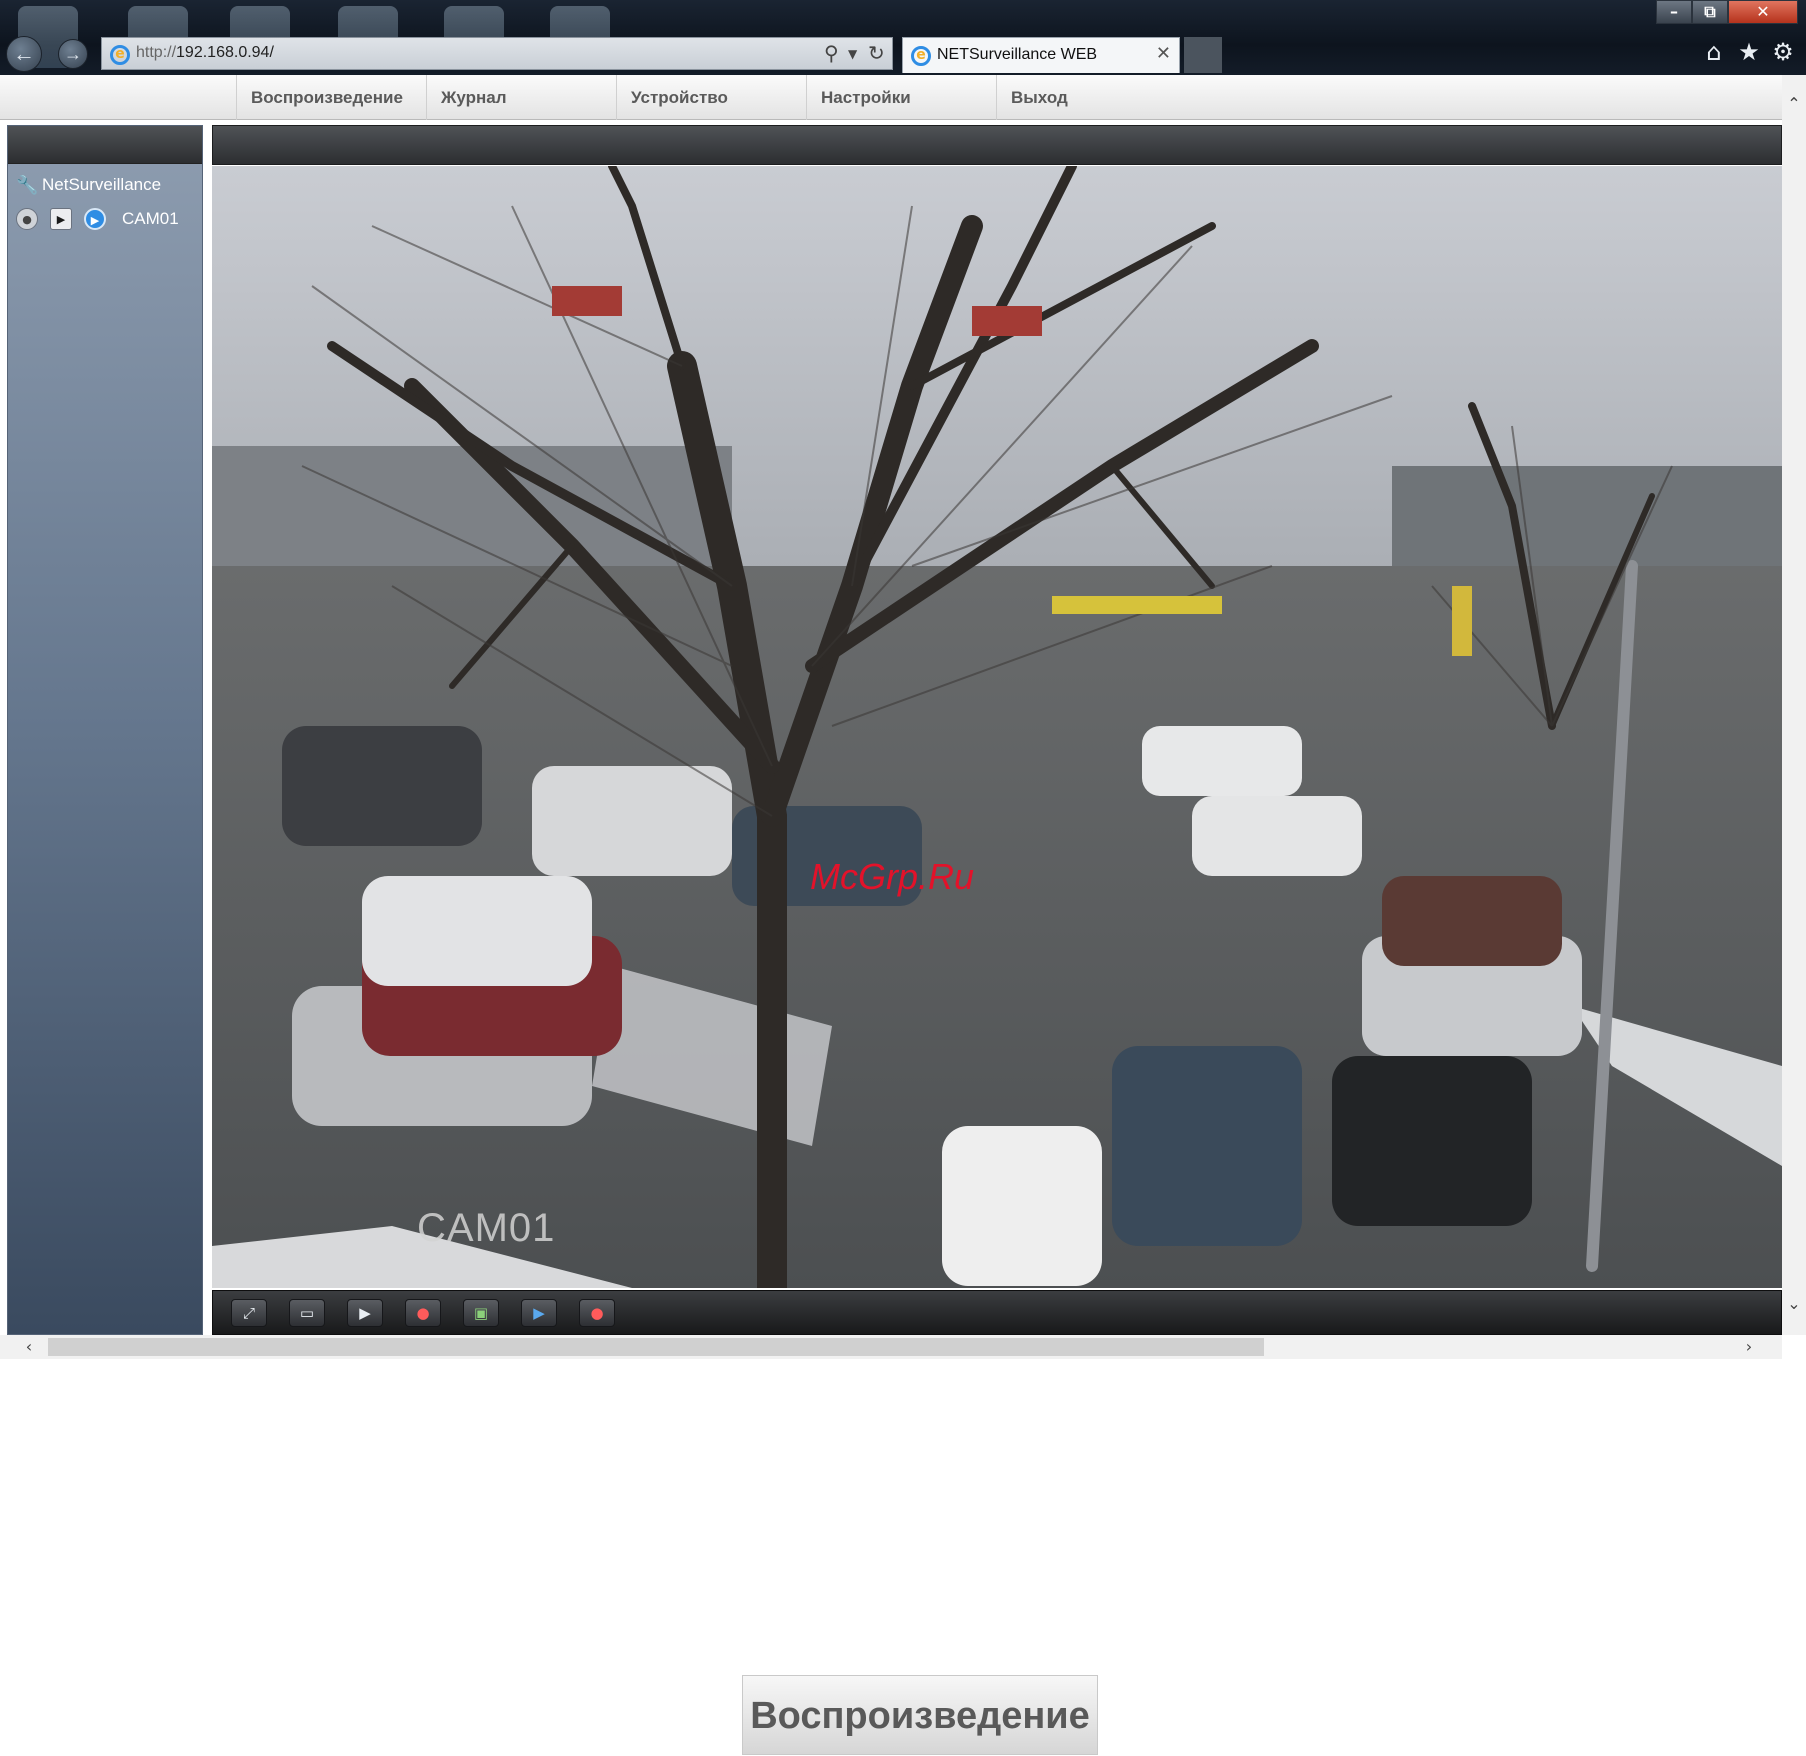 The height and width of the screenshot is (1756, 1806). Describe the element at coordinates (852, 54) in the screenshot. I see `dropdown-icon: ▼` at that location.